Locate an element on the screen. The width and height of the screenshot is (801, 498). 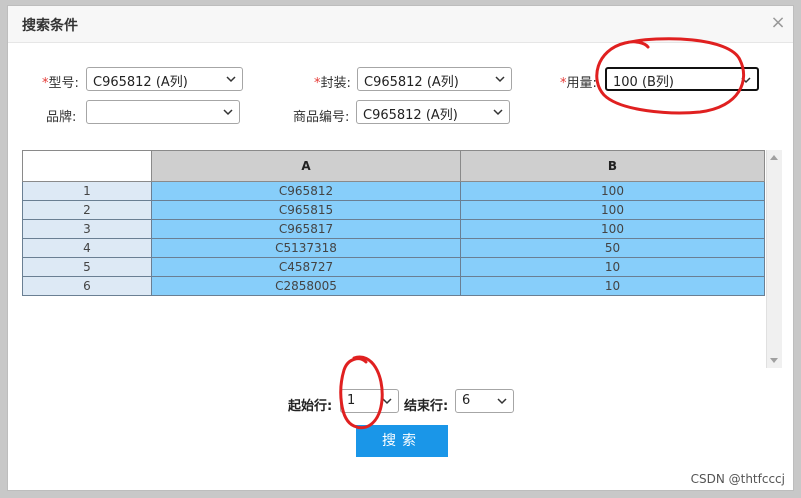
scroll-down-arrow-icon is located at coordinates (774, 360).